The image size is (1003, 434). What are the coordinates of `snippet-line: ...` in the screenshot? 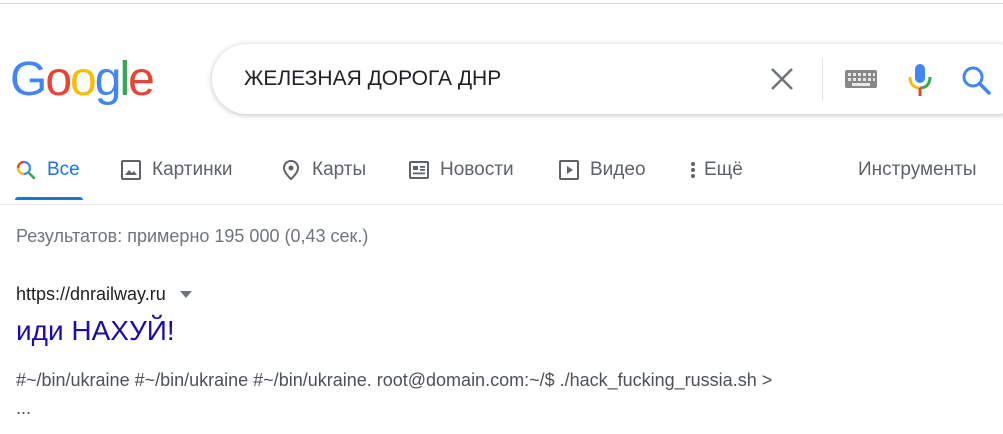 It's located at (24, 408).